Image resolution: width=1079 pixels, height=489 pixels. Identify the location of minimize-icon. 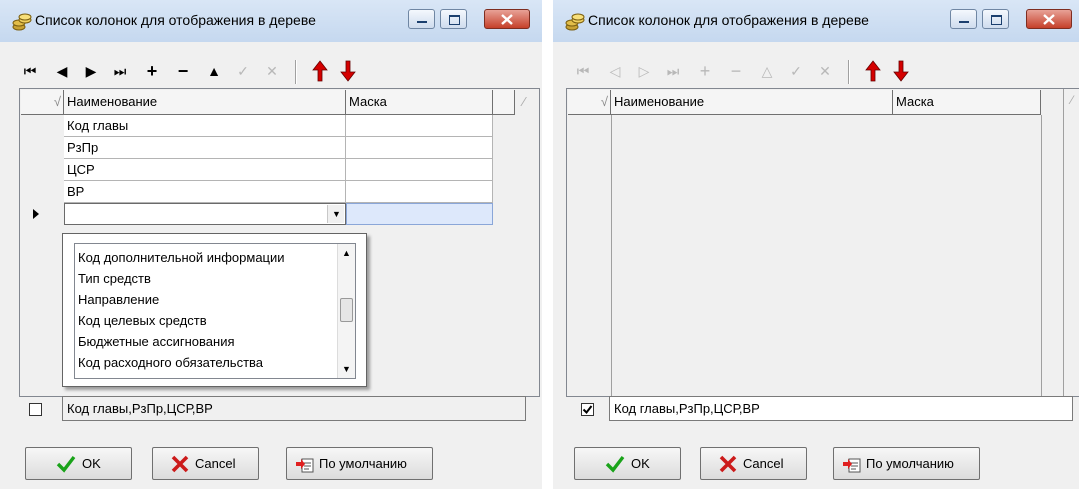
(964, 22).